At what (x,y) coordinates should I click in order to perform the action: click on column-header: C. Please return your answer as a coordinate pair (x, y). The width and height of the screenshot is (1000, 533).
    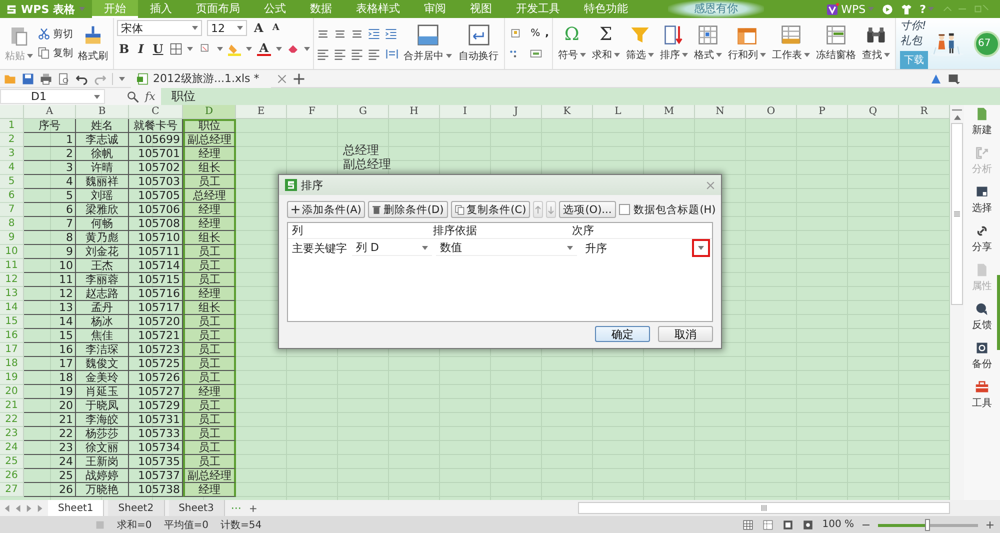
    Looking at the image, I should click on (156, 112).